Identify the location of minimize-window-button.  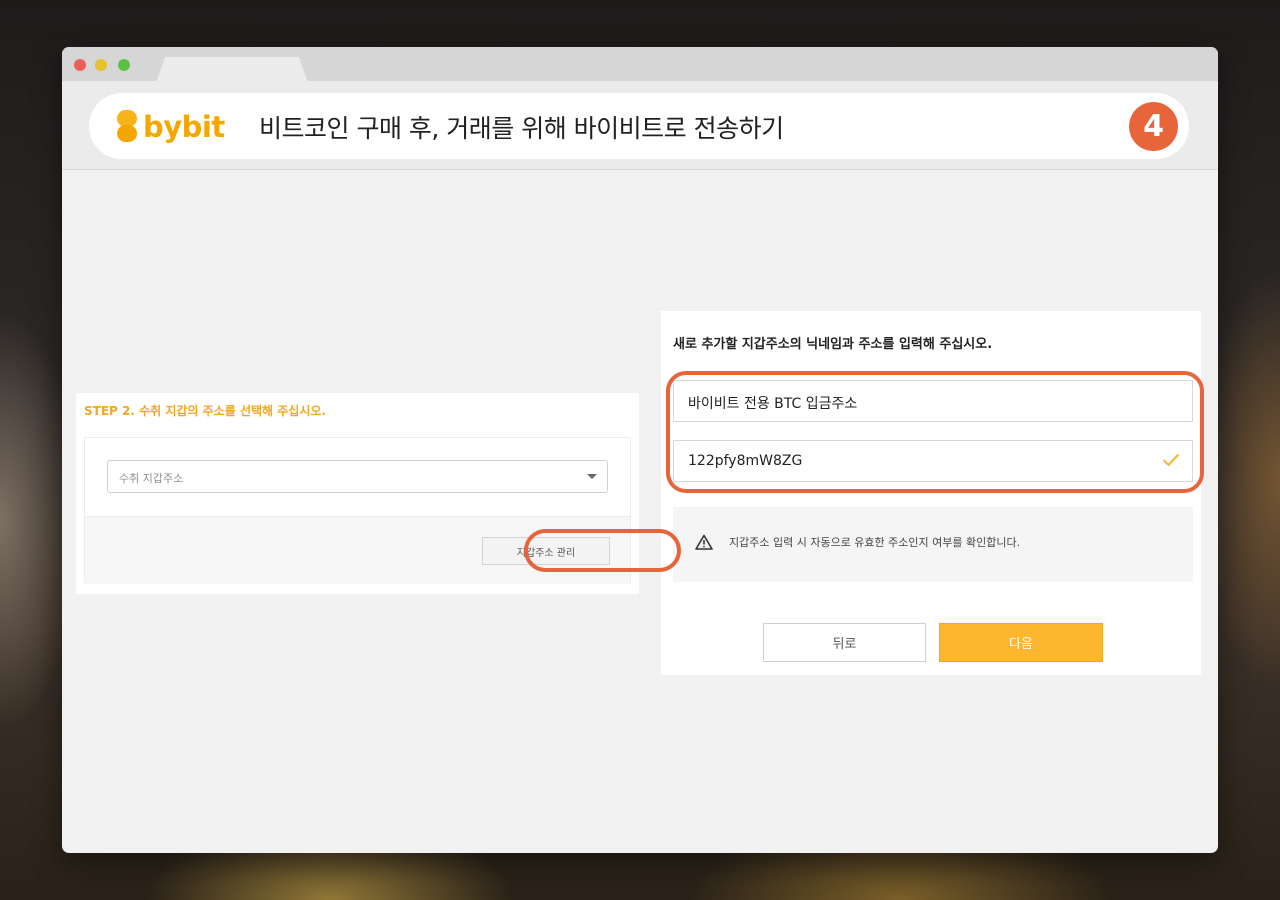
(101, 65).